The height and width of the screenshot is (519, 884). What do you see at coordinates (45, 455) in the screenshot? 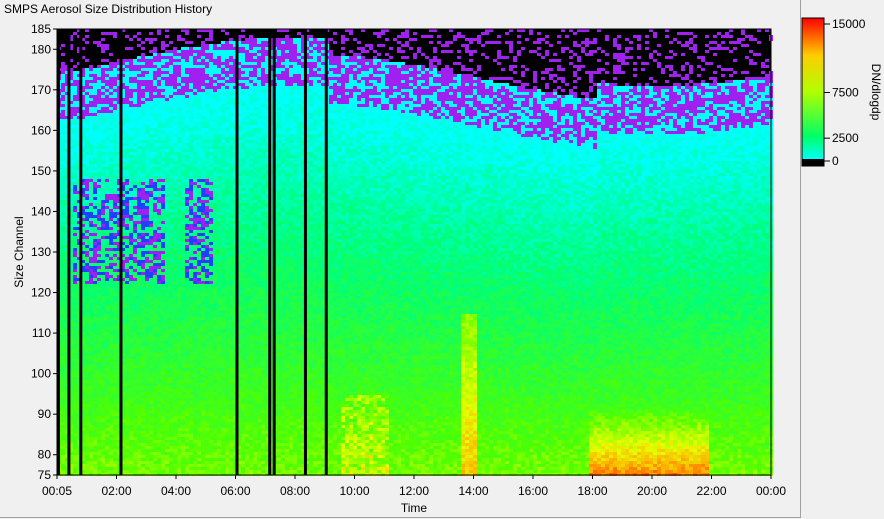
I see `y-tick-label: 80` at bounding box center [45, 455].